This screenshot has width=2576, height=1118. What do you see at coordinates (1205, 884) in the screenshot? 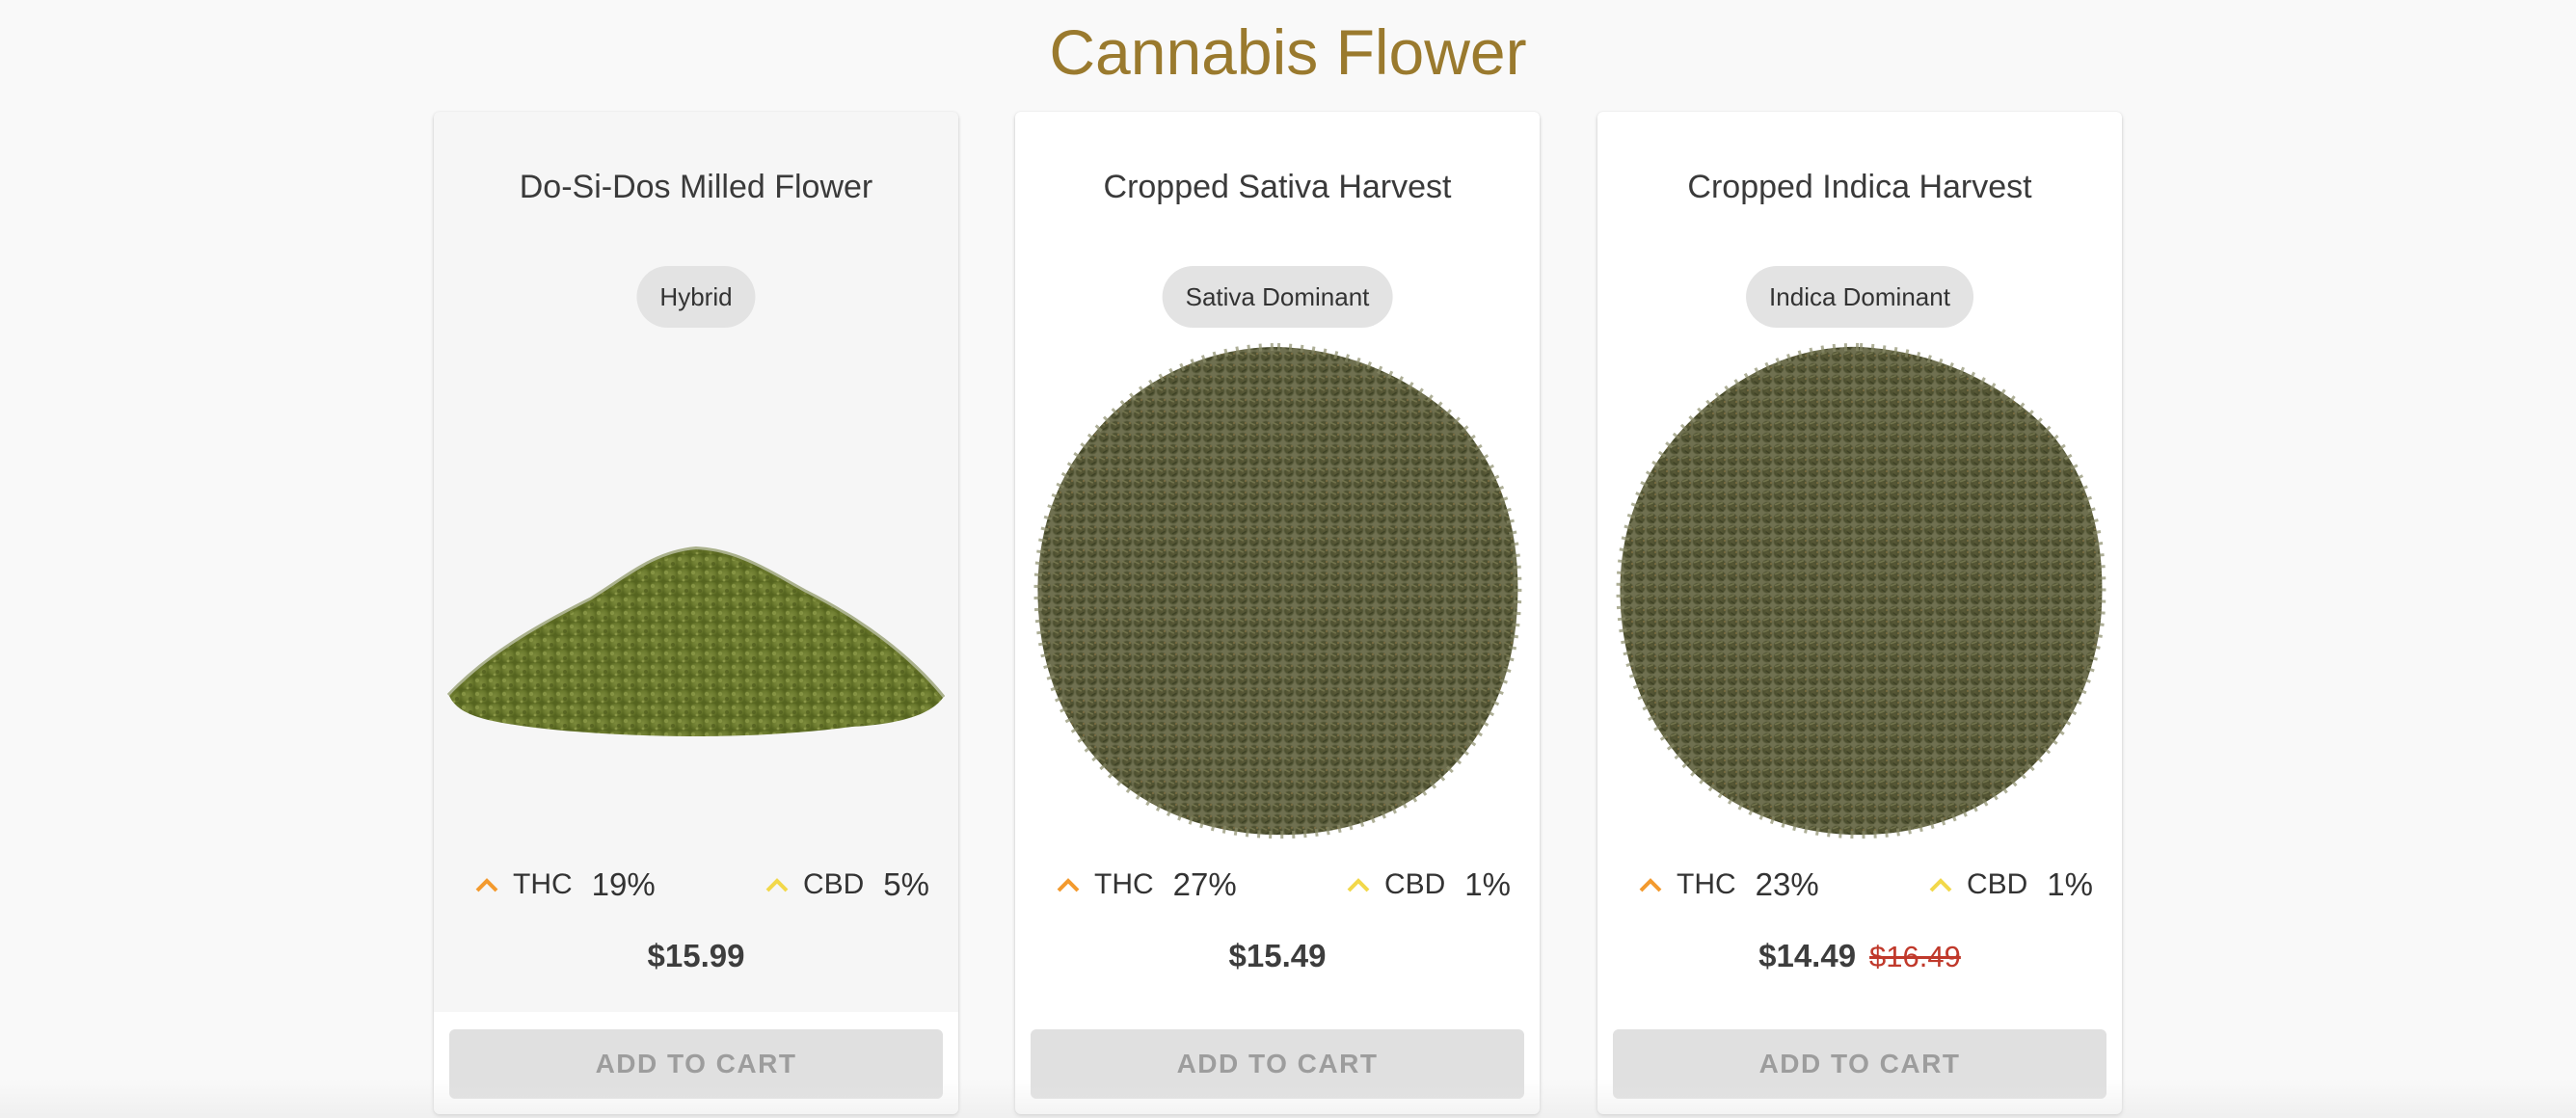
I see `thc-value: 27%` at bounding box center [1205, 884].